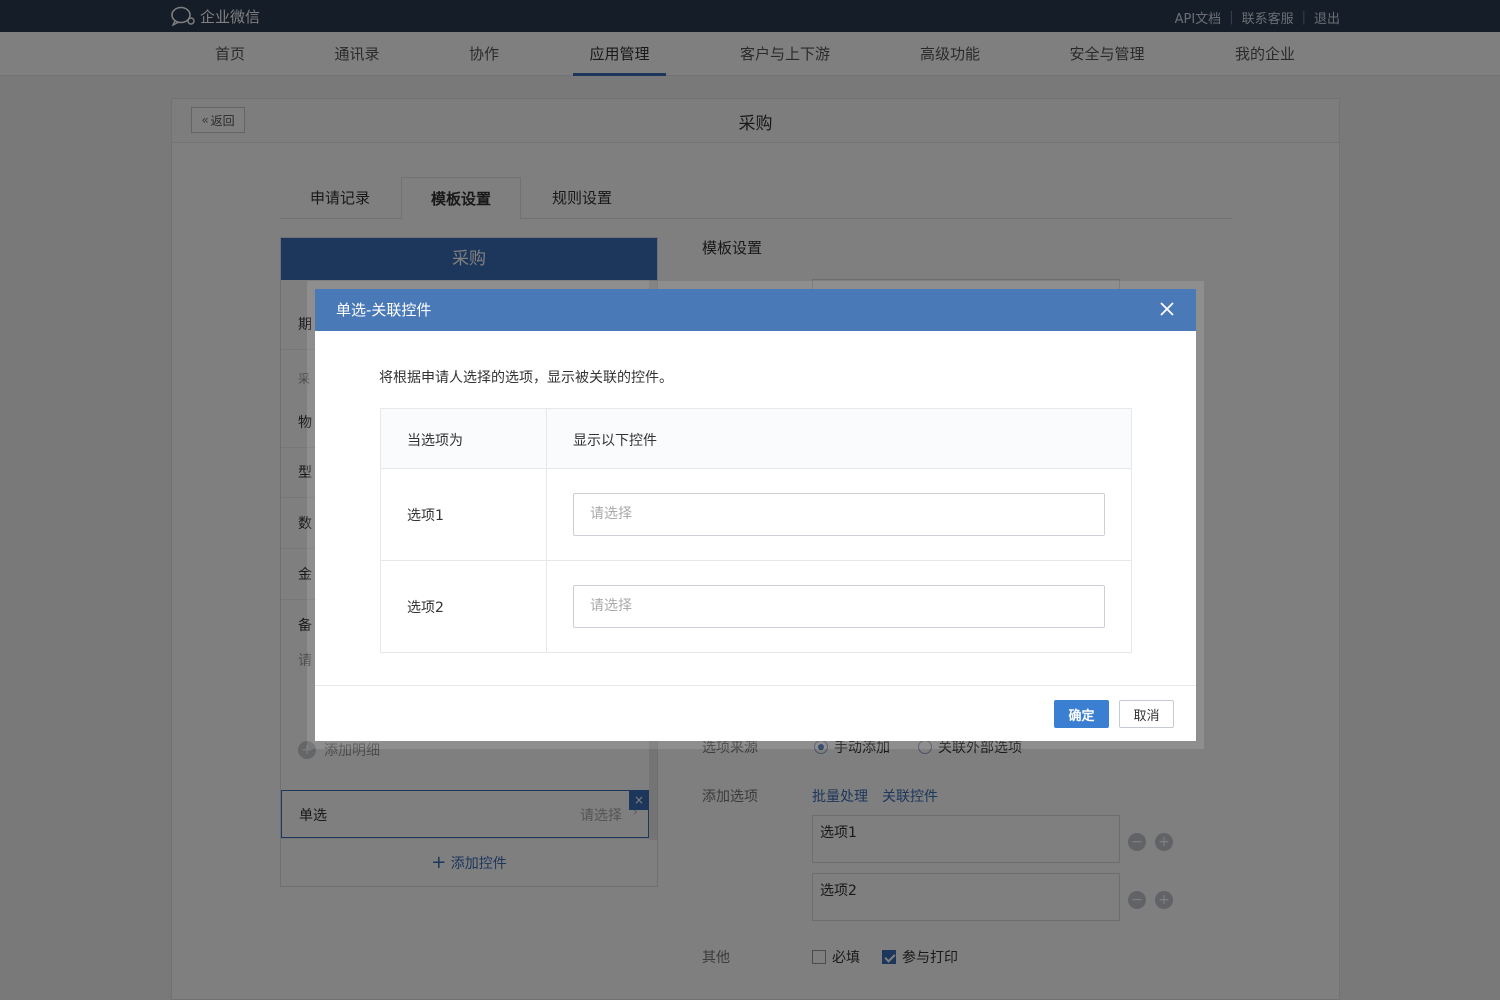  What do you see at coordinates (425, 516) in the screenshot?
I see `table-row-option: 选项1` at bounding box center [425, 516].